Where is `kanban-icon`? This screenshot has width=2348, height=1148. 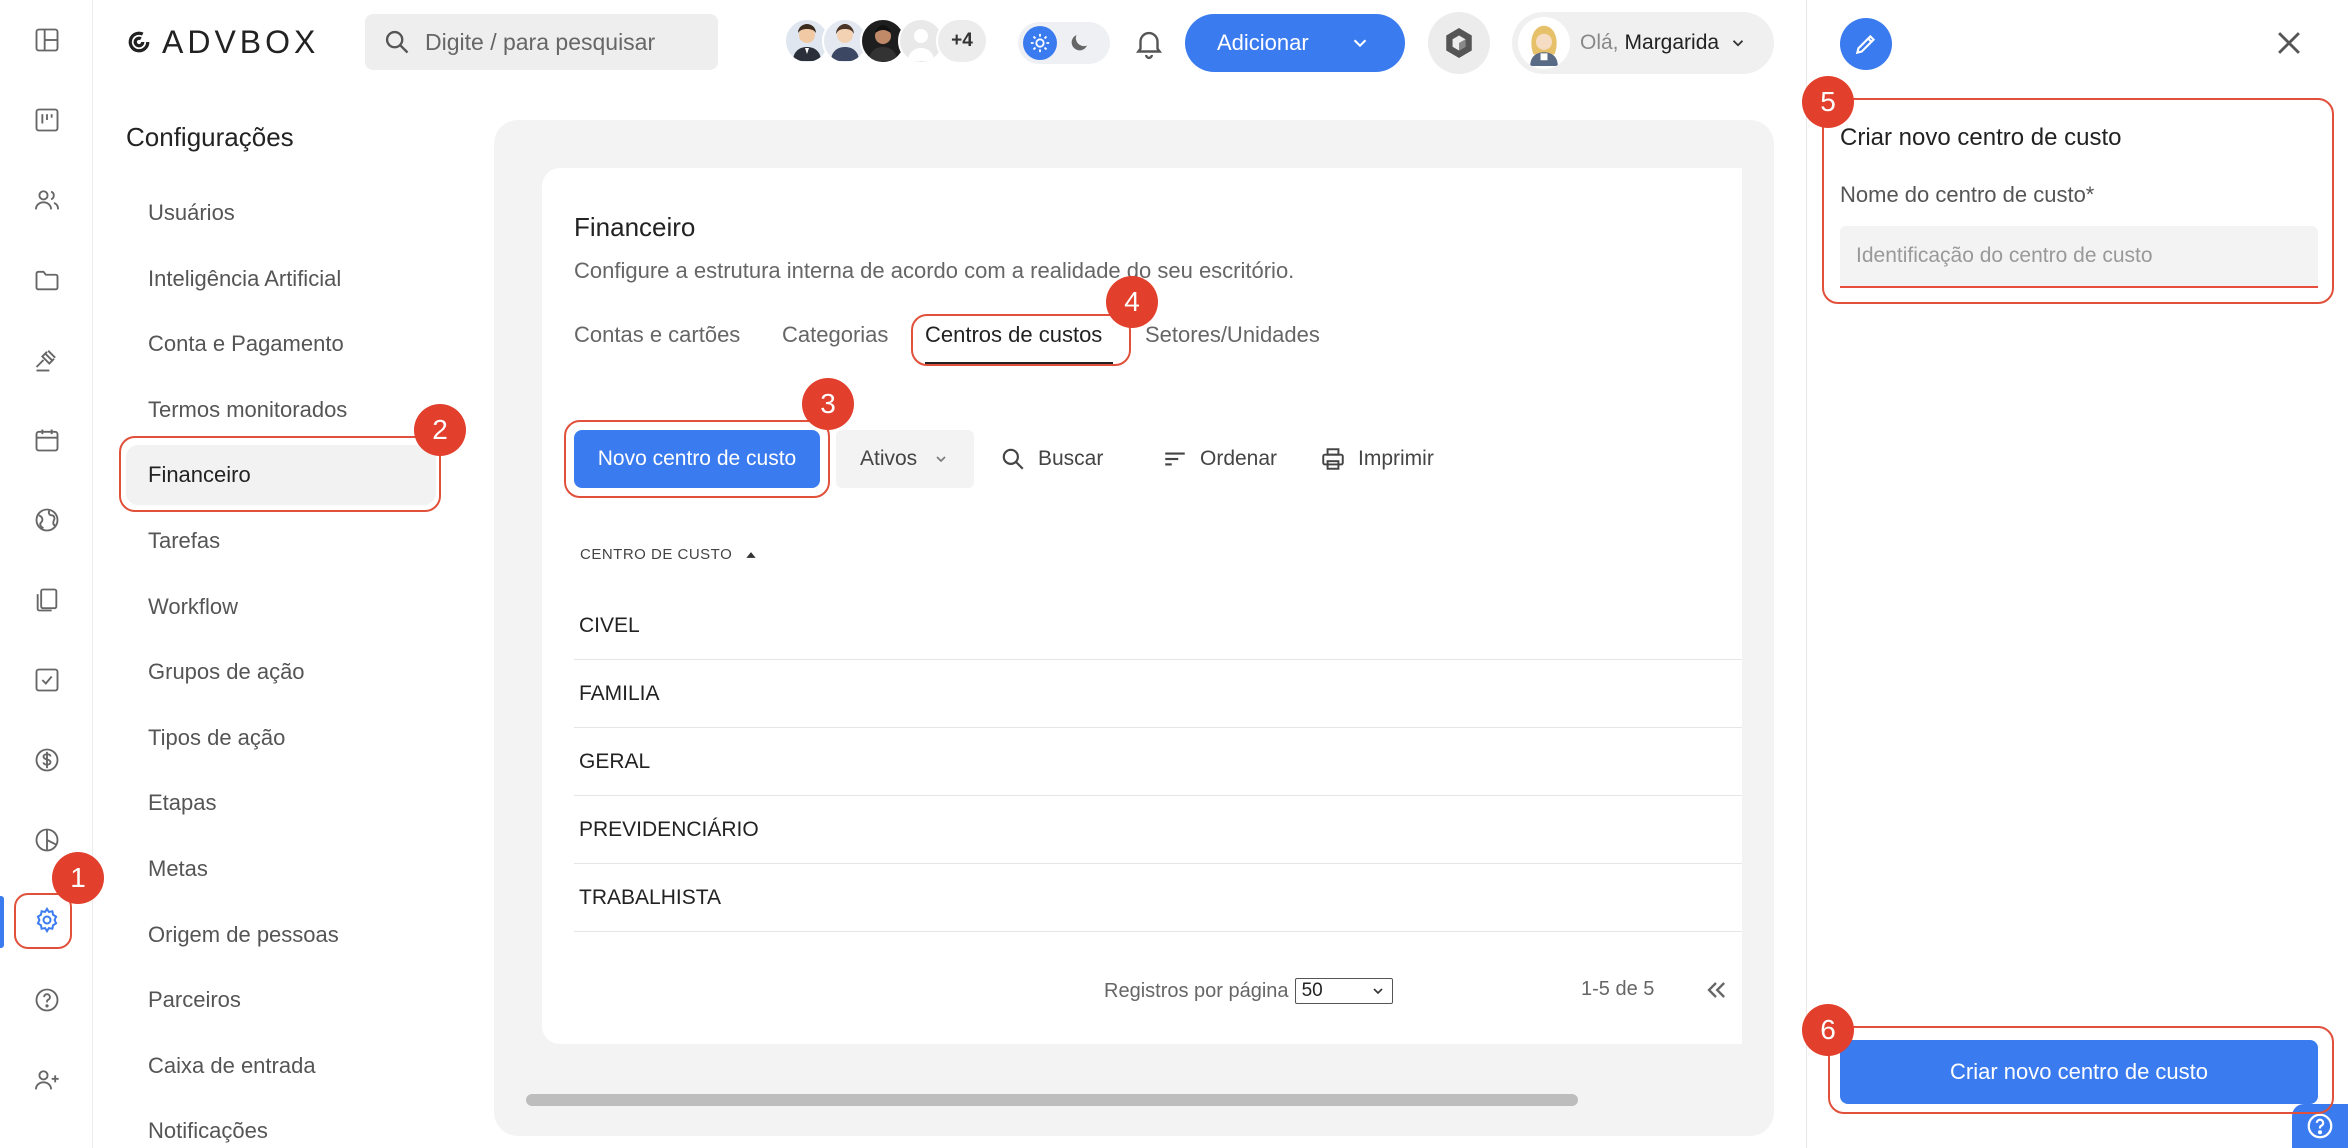
kanban-icon is located at coordinates (47, 120).